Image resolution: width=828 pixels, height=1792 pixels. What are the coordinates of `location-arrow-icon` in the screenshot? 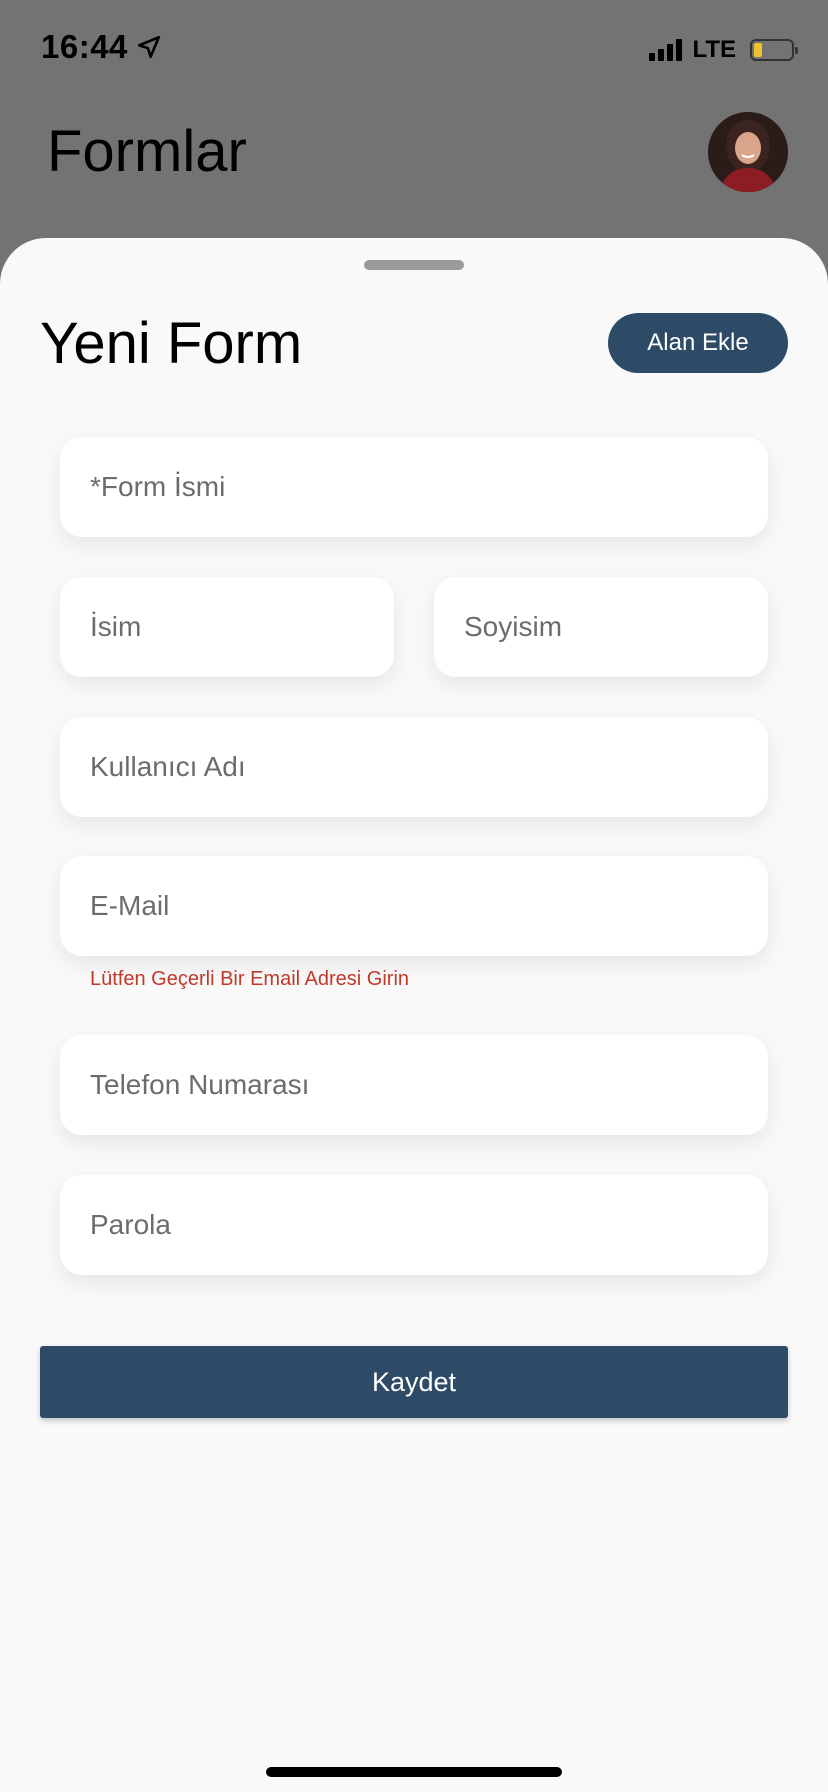 It's located at (148, 47).